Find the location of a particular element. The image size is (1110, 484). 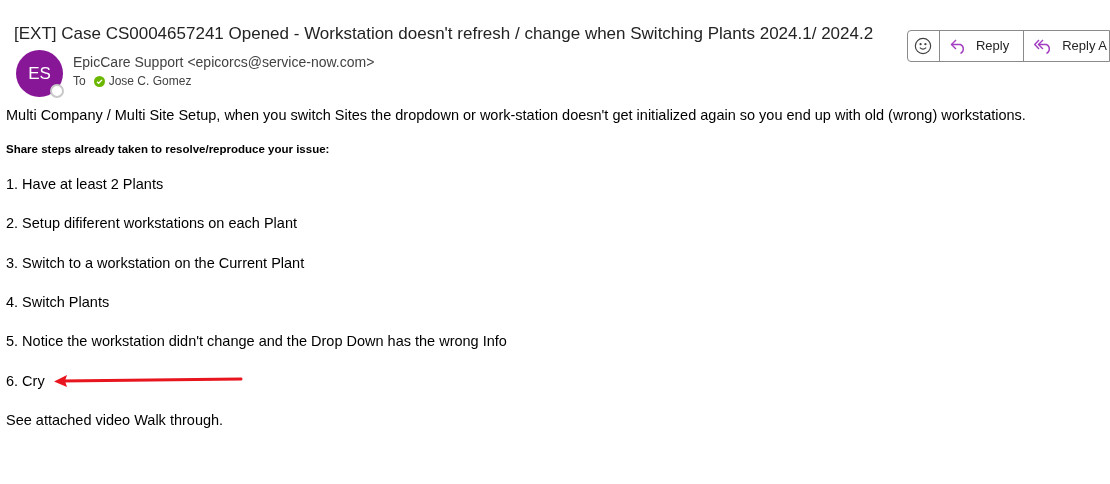

to-label: To is located at coordinates (79, 81).